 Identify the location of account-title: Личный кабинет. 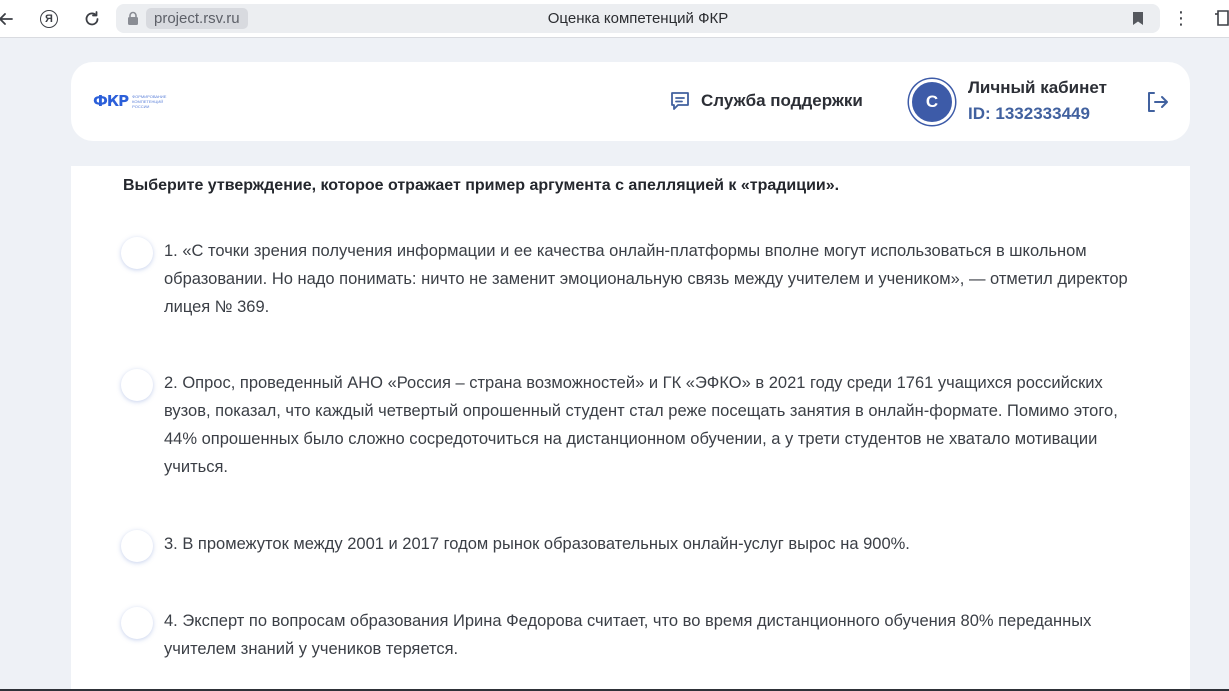
(1037, 87).